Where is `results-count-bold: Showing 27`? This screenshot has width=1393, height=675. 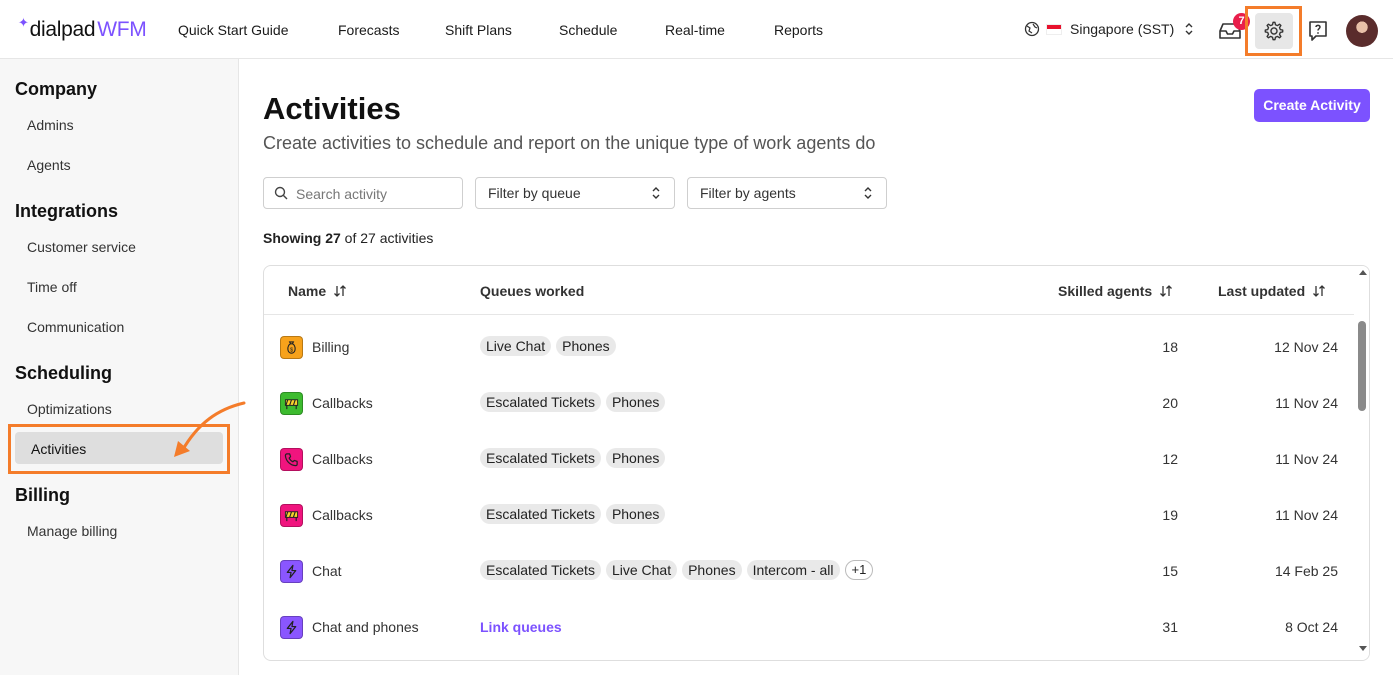
results-count-bold: Showing 27 is located at coordinates (302, 238).